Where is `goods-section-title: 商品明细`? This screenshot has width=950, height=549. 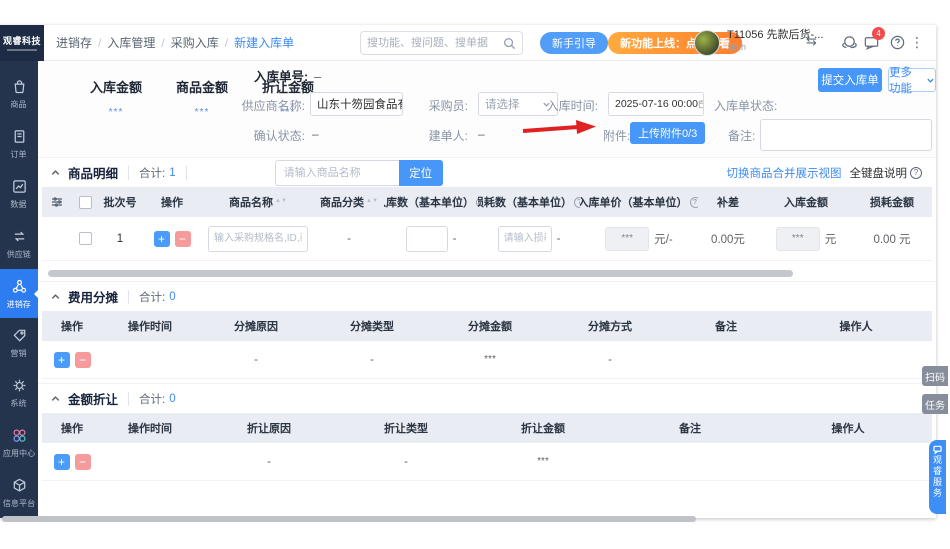 goods-section-title: 商品明细 is located at coordinates (93, 174).